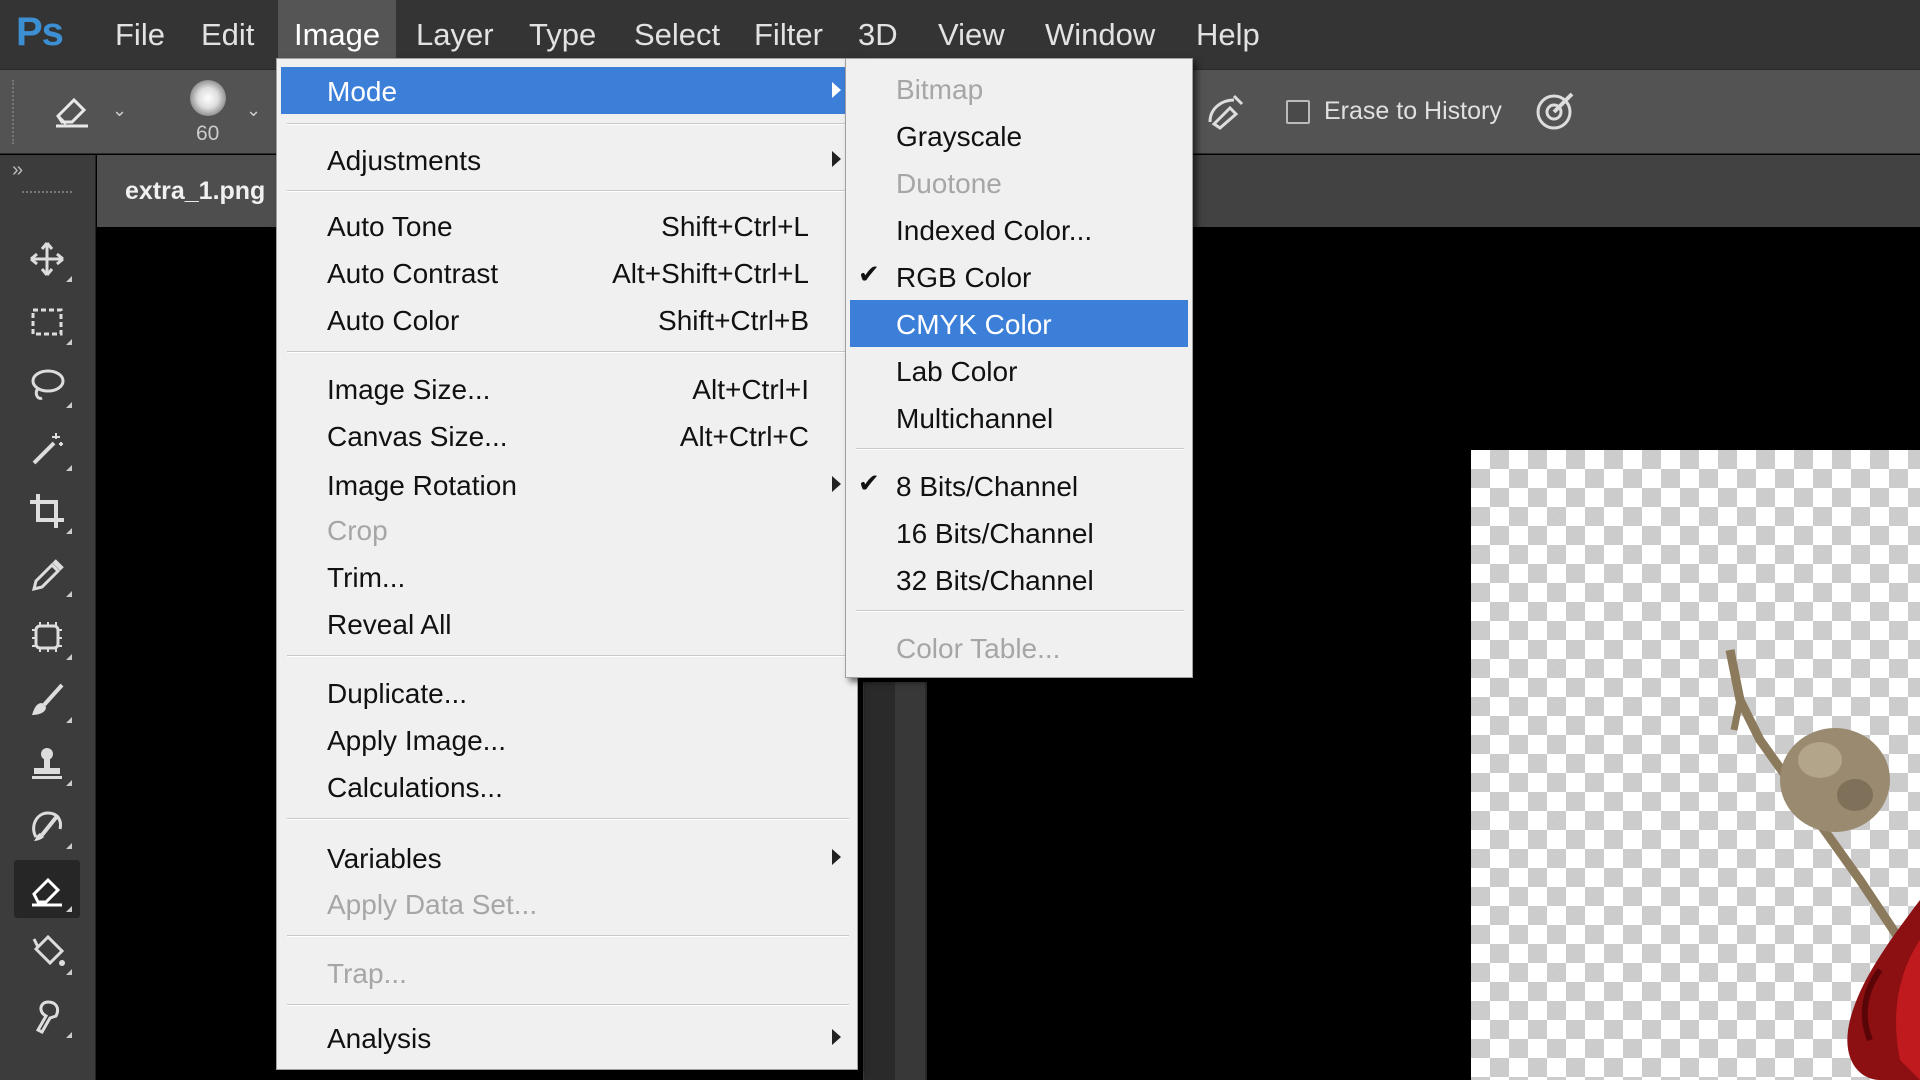 Image resolution: width=1920 pixels, height=1080 pixels. I want to click on history-brush-icon, so click(47, 826).